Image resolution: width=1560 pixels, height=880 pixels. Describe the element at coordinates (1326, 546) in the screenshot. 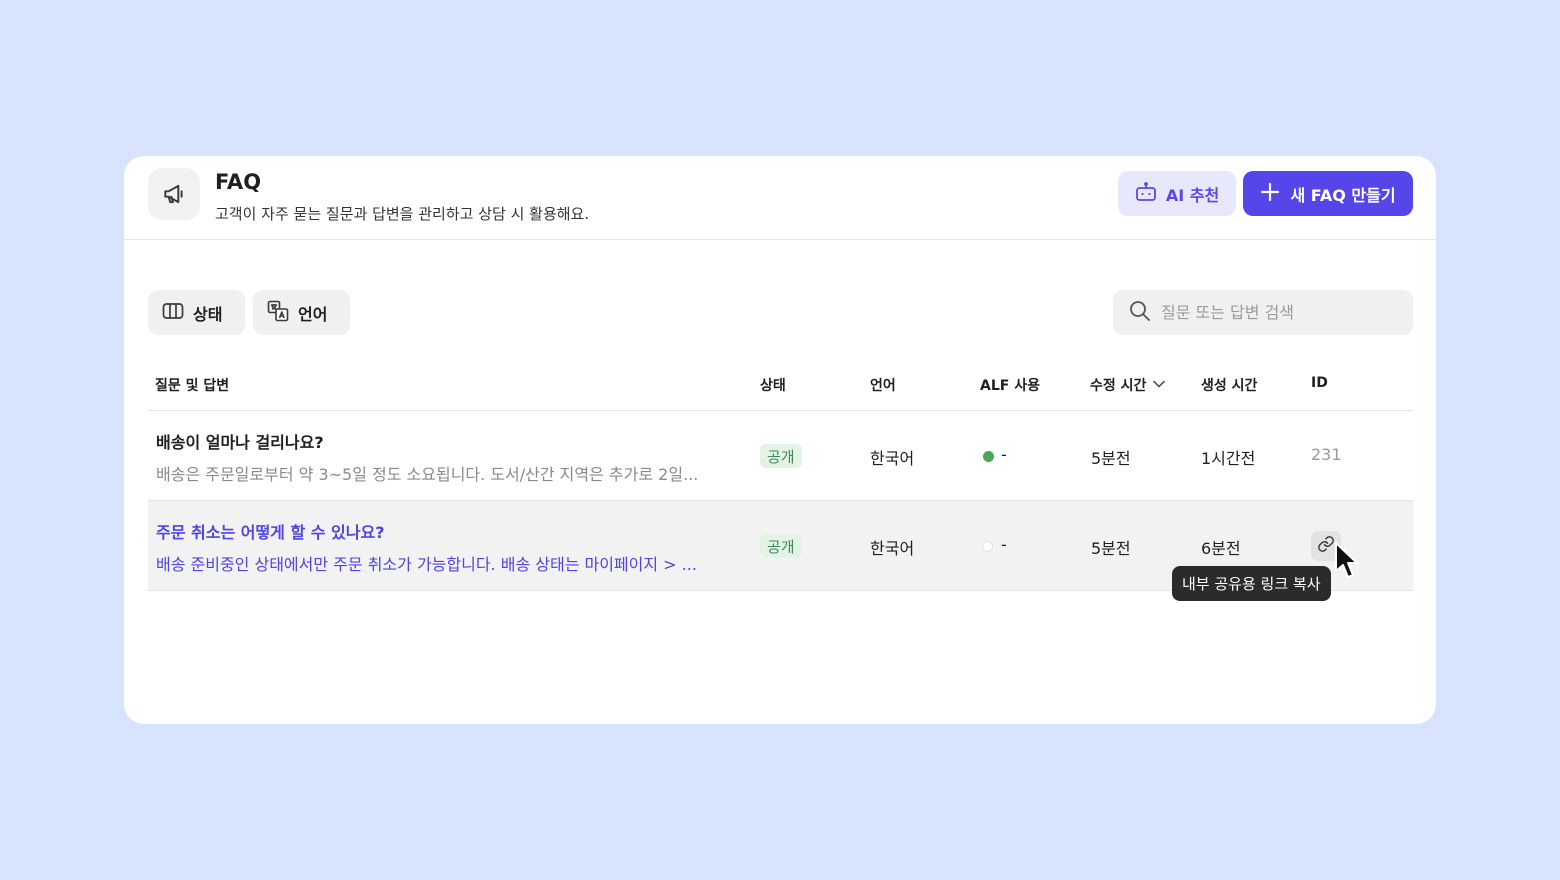

I see `link-icon` at that location.